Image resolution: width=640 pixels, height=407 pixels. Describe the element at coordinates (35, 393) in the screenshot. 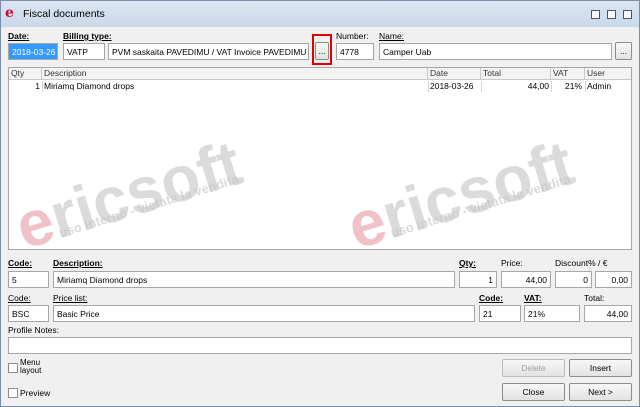

I see `preview-label: Preview` at that location.